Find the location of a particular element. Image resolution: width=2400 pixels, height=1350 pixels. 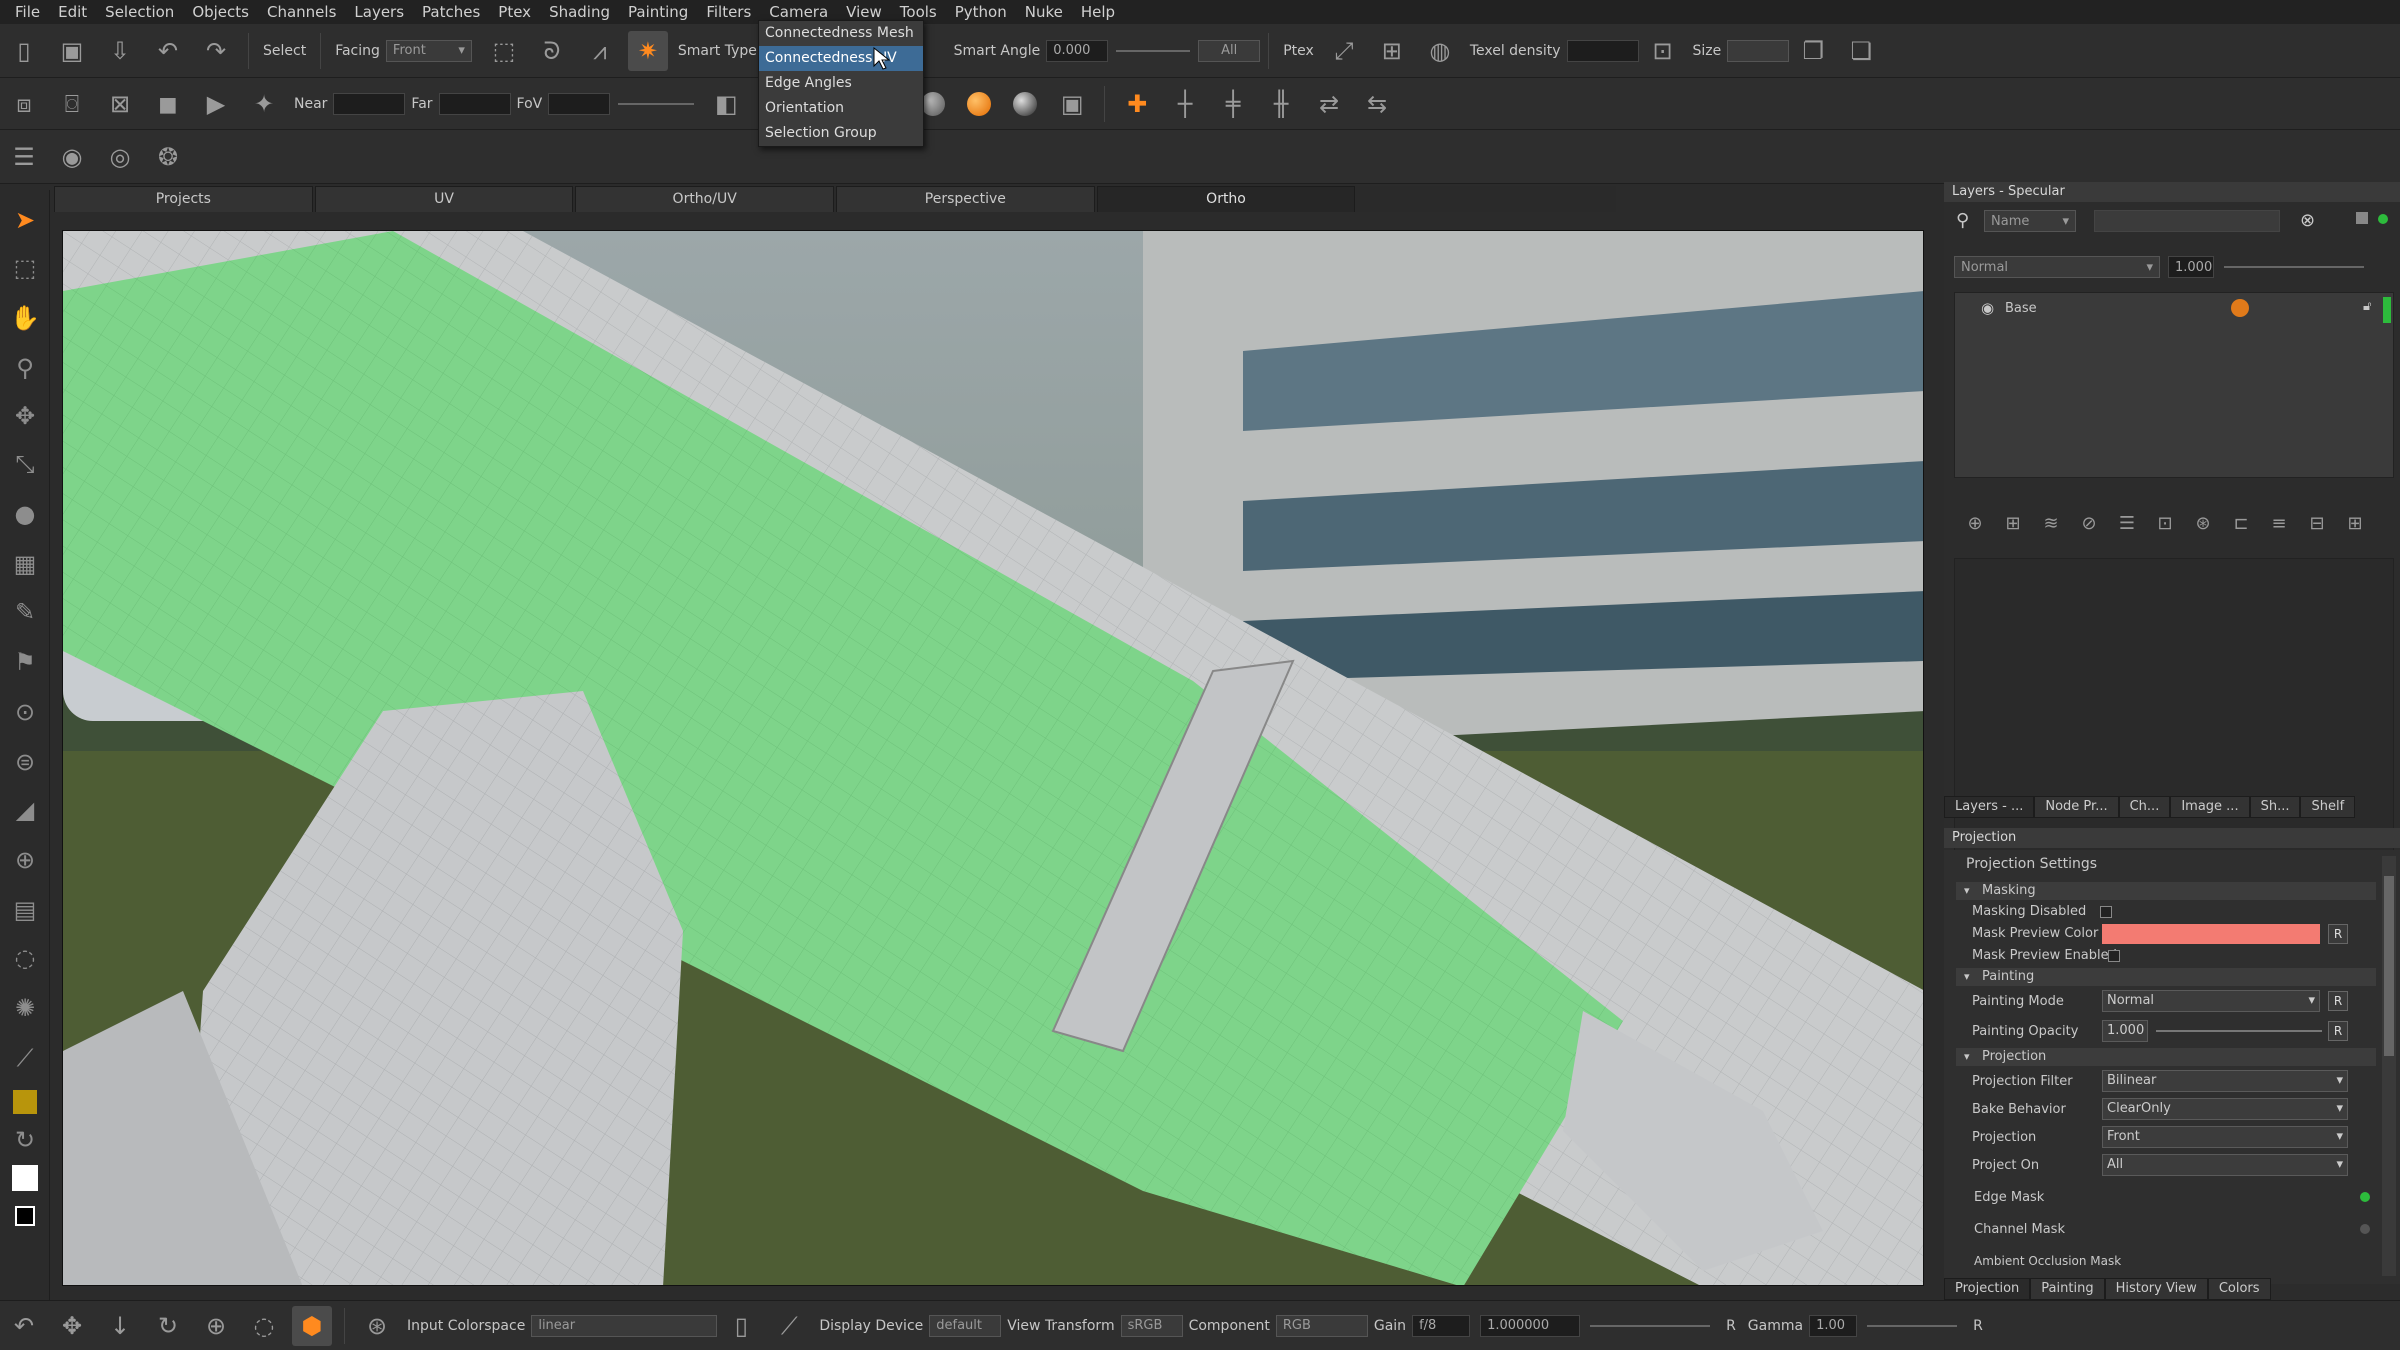

layer-row-base: ◉ Base 🔓︎ is located at coordinates (2175, 310).